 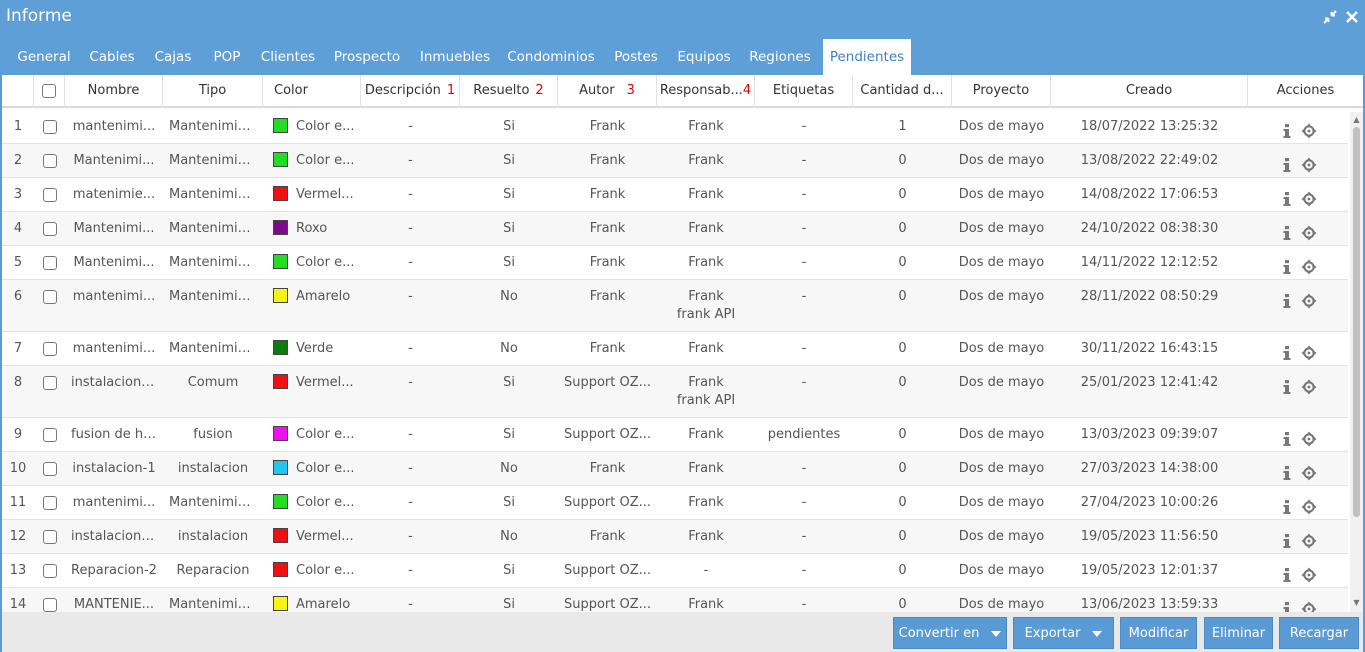 I want to click on export-button: Exportar, so click(x=1063, y=633).